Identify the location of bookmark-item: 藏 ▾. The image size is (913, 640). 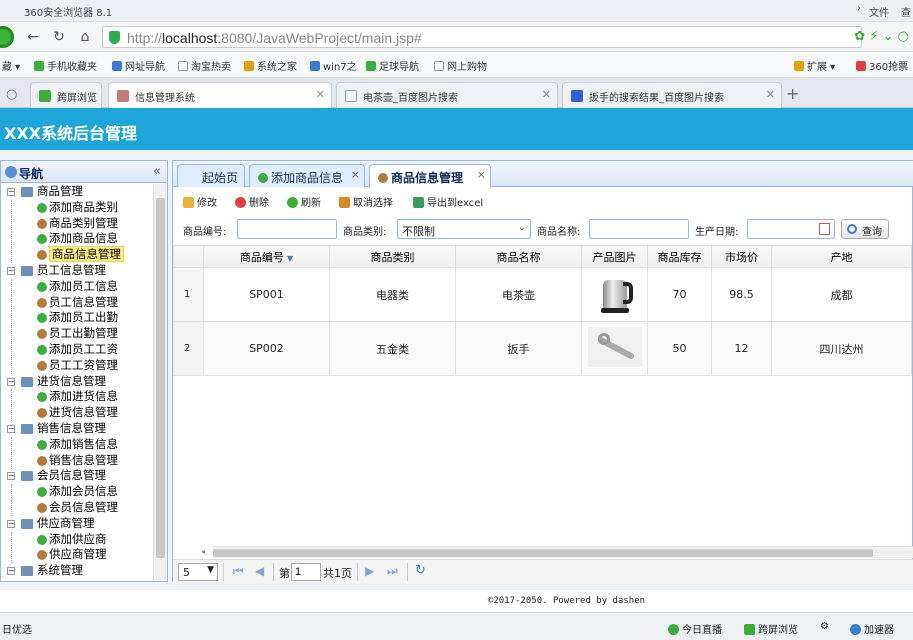
(11, 65).